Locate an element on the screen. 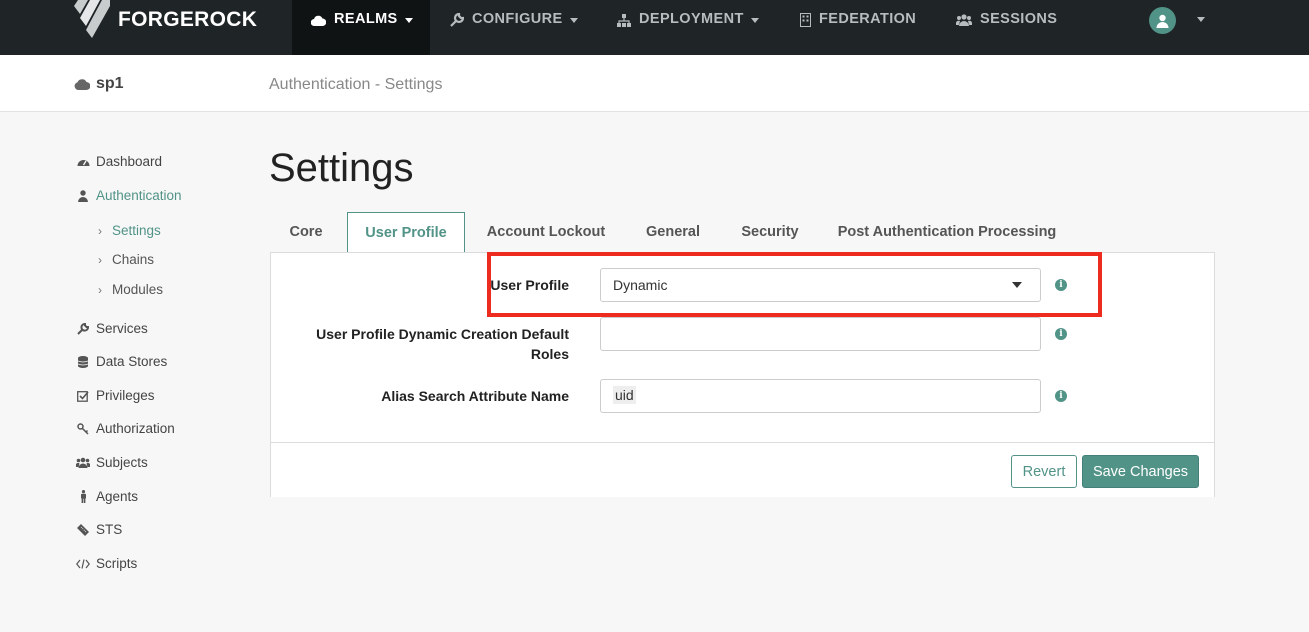  sidebar-item-modules: › Modules is located at coordinates (130, 289).